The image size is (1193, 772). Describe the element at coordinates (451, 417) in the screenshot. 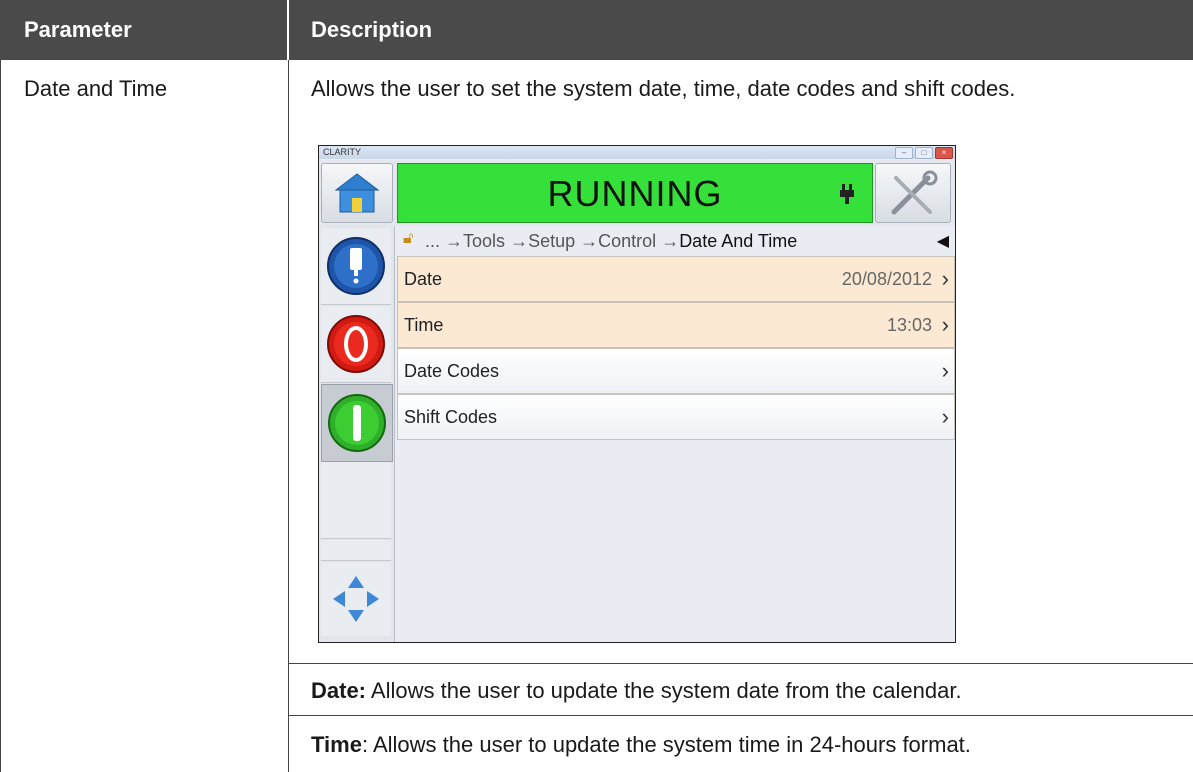

I see `row-label: Shift Codes` at that location.